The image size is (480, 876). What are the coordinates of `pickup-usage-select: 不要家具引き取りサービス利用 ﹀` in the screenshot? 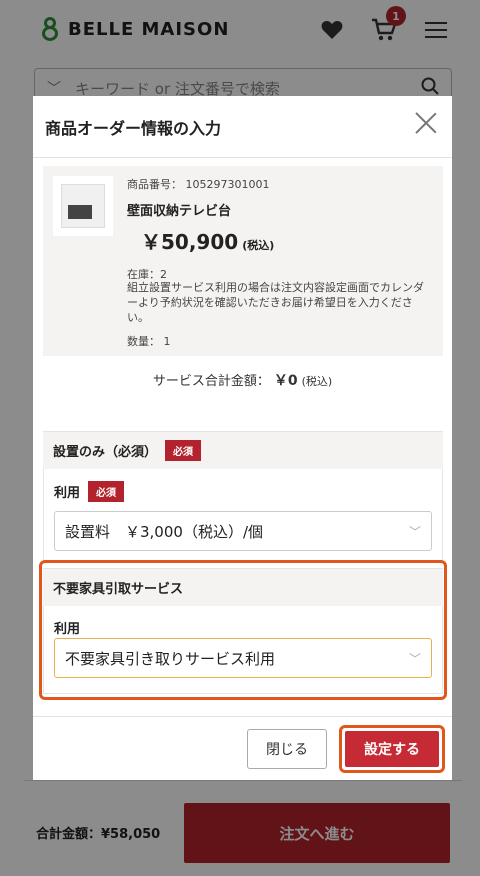 It's located at (243, 658).